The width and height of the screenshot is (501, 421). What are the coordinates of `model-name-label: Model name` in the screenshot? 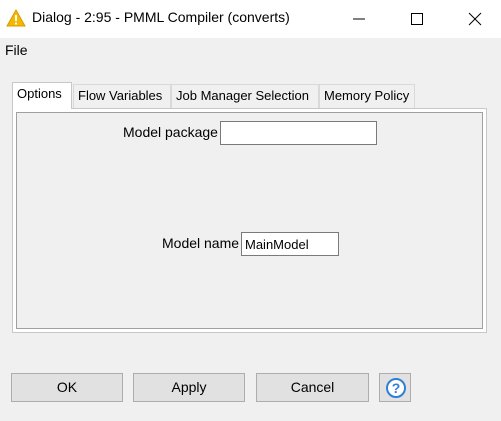 It's located at (201, 243).